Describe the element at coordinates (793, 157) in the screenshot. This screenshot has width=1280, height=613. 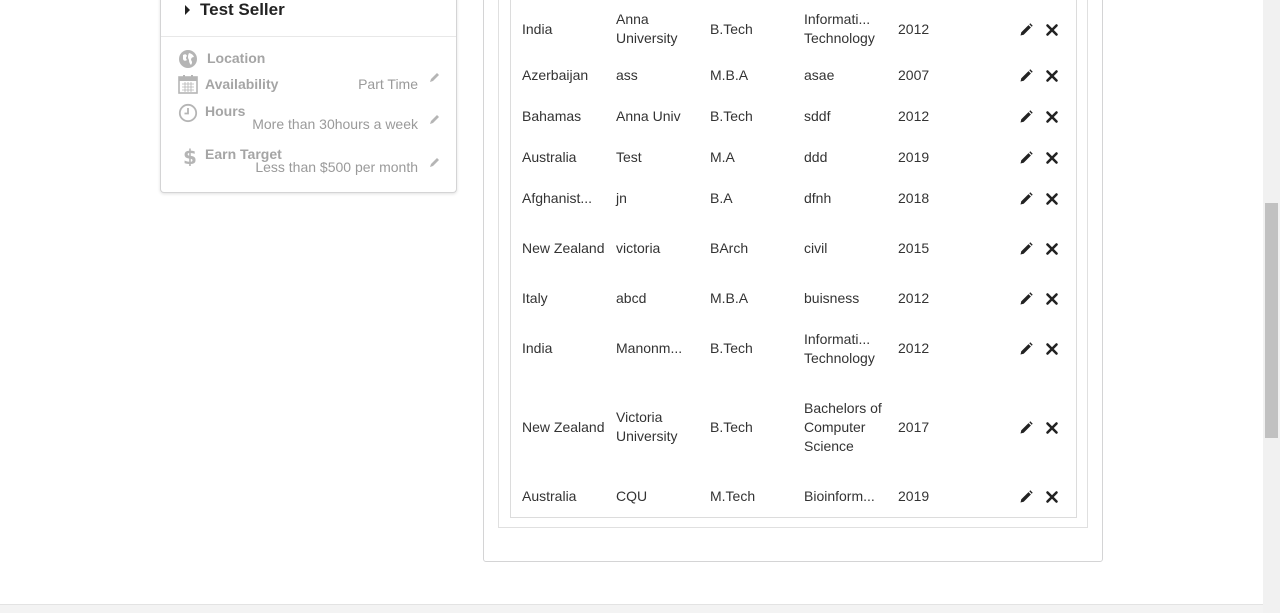
I see `table-row: Australia Test M.A ddd 2019` at that location.